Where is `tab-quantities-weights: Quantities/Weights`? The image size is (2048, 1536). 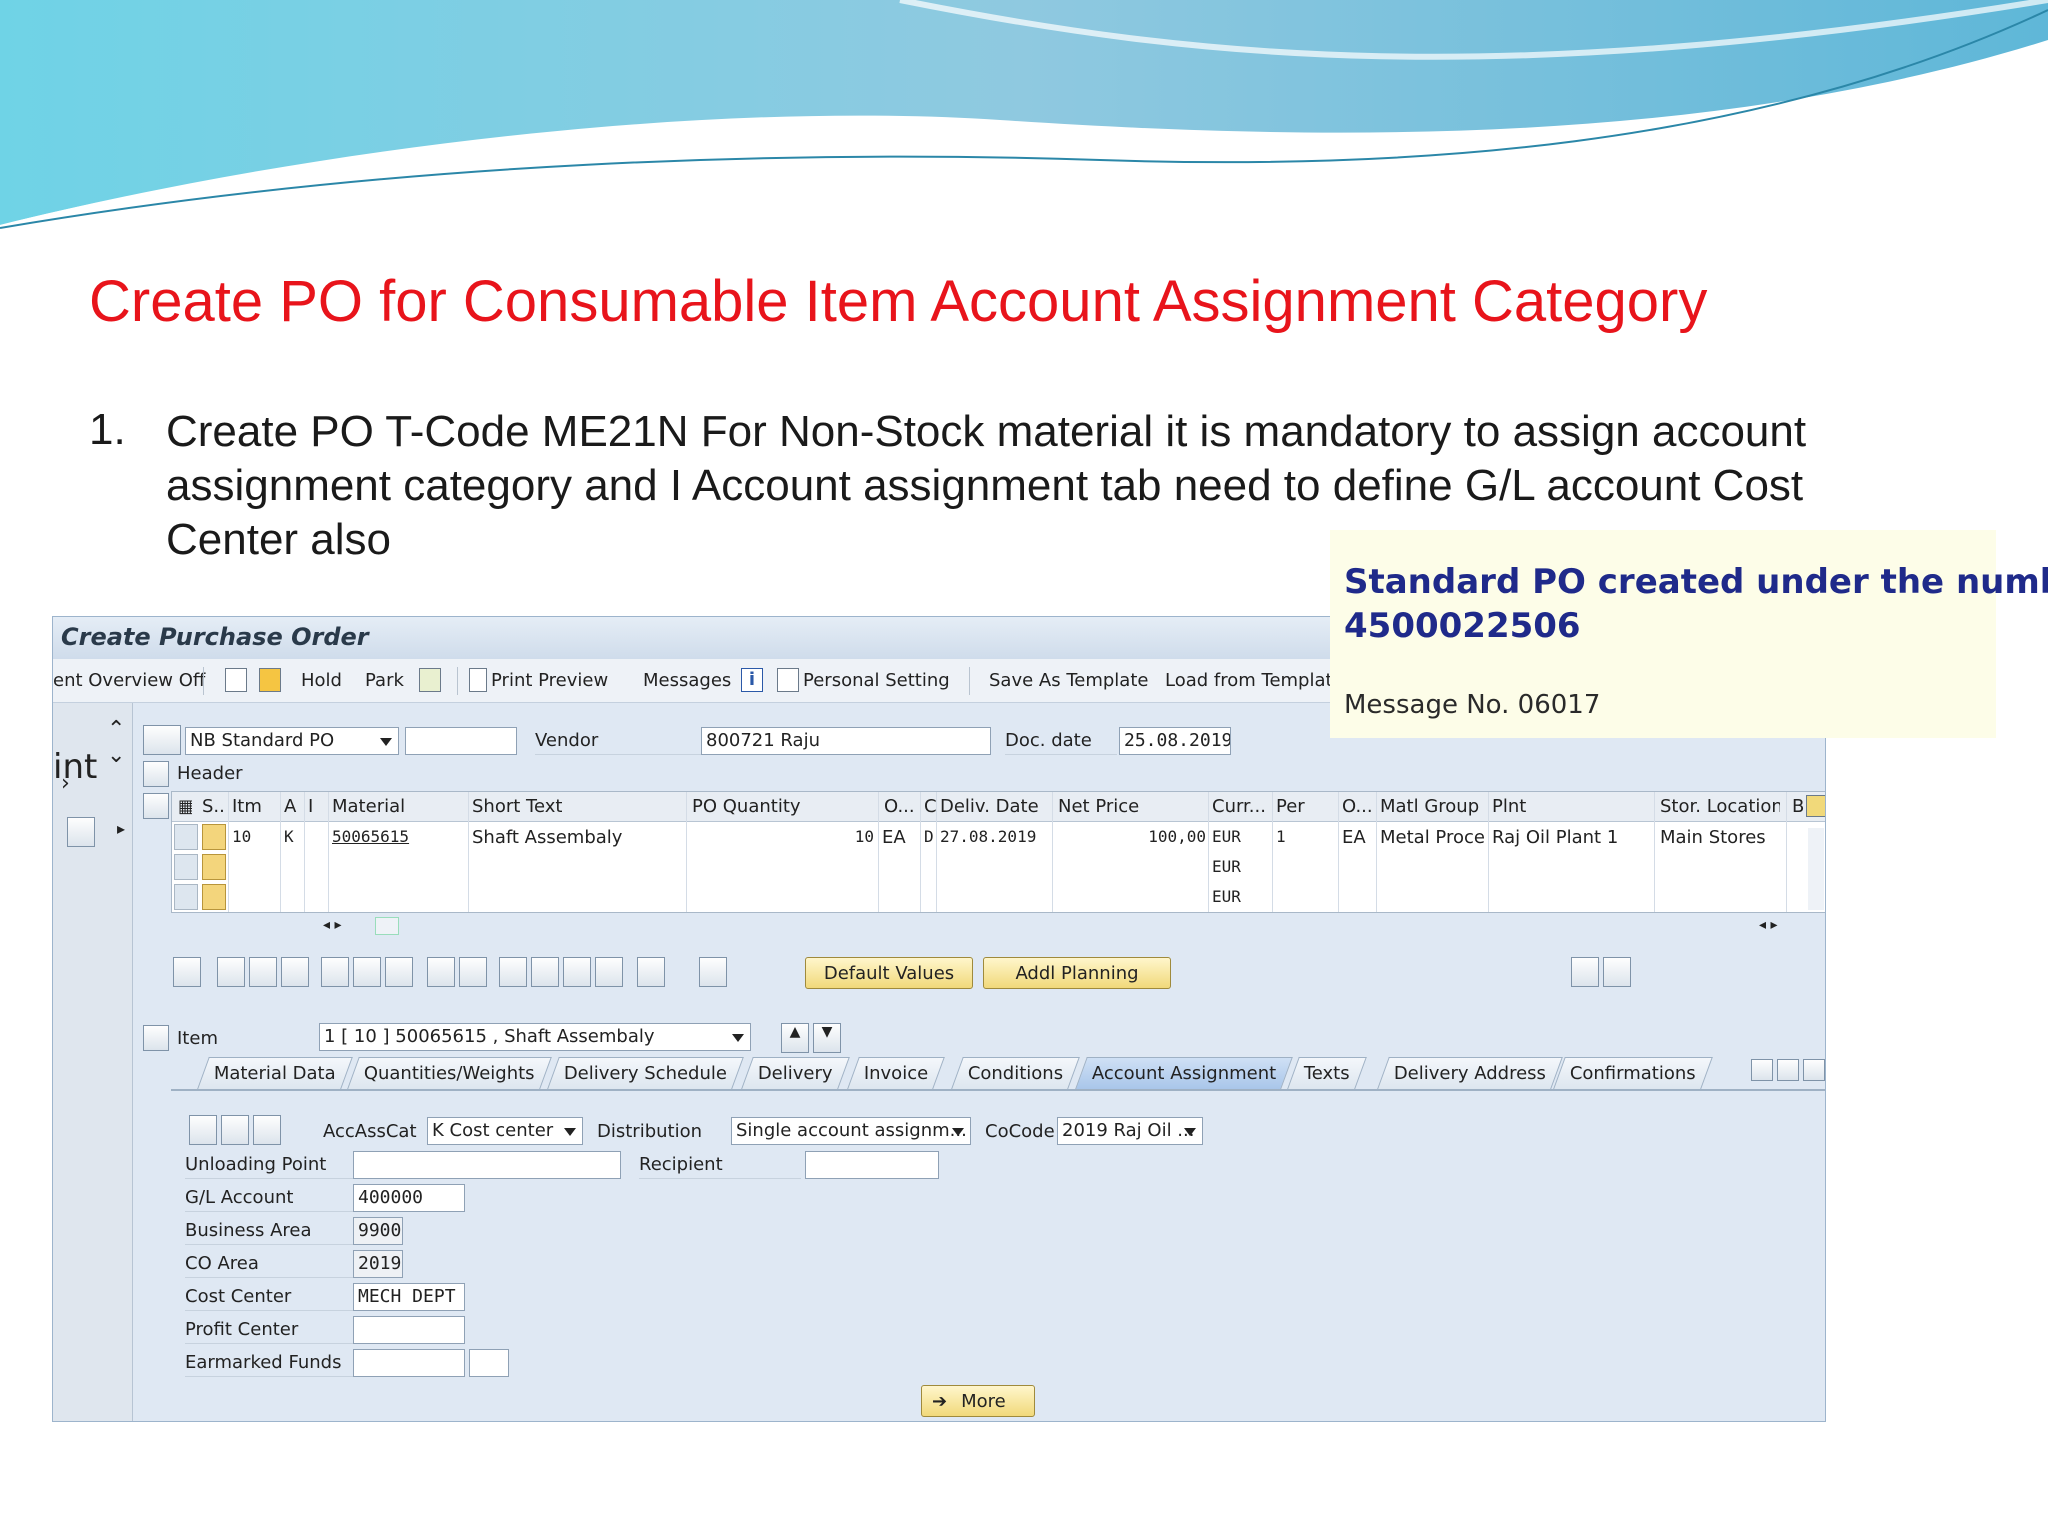 tab-quantities-weights: Quantities/Weights is located at coordinates (449, 1073).